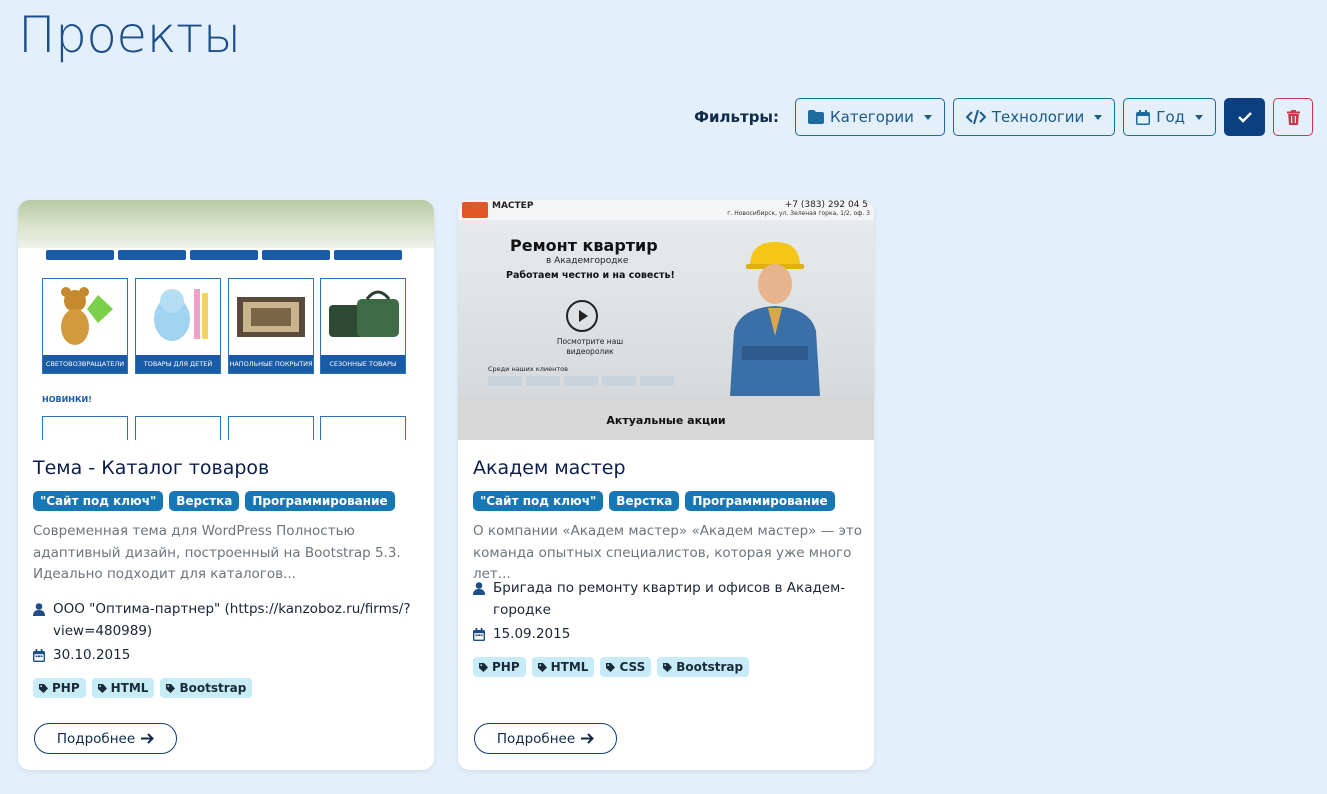 This screenshot has width=1327, height=794. I want to click on project-date: 15.09.2015, so click(665, 635).